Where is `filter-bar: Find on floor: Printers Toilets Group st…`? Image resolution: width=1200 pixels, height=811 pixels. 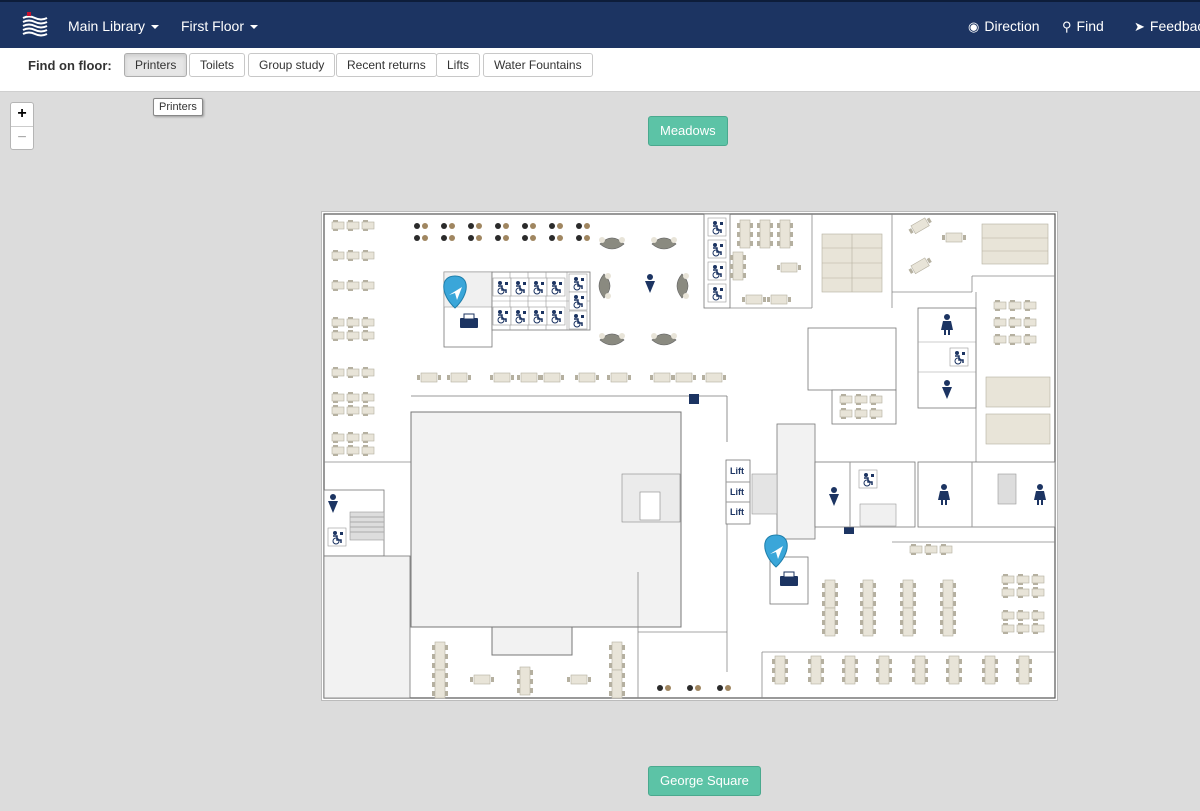
filter-bar: Find on floor: Printers Toilets Group st… is located at coordinates (600, 70).